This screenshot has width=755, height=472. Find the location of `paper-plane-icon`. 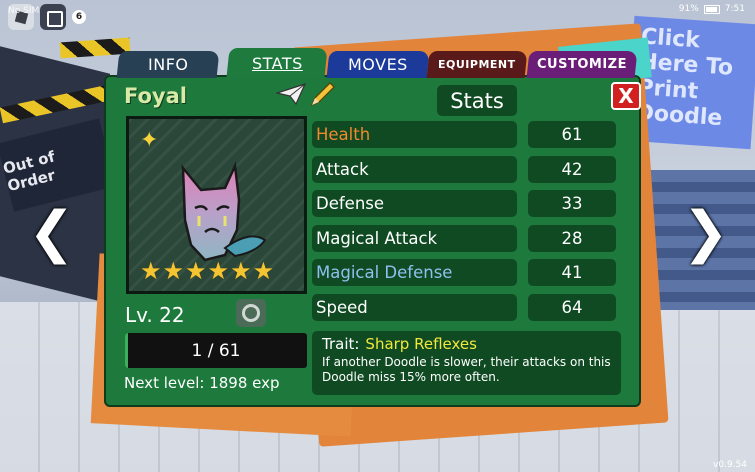

paper-plane-icon is located at coordinates (291, 94).